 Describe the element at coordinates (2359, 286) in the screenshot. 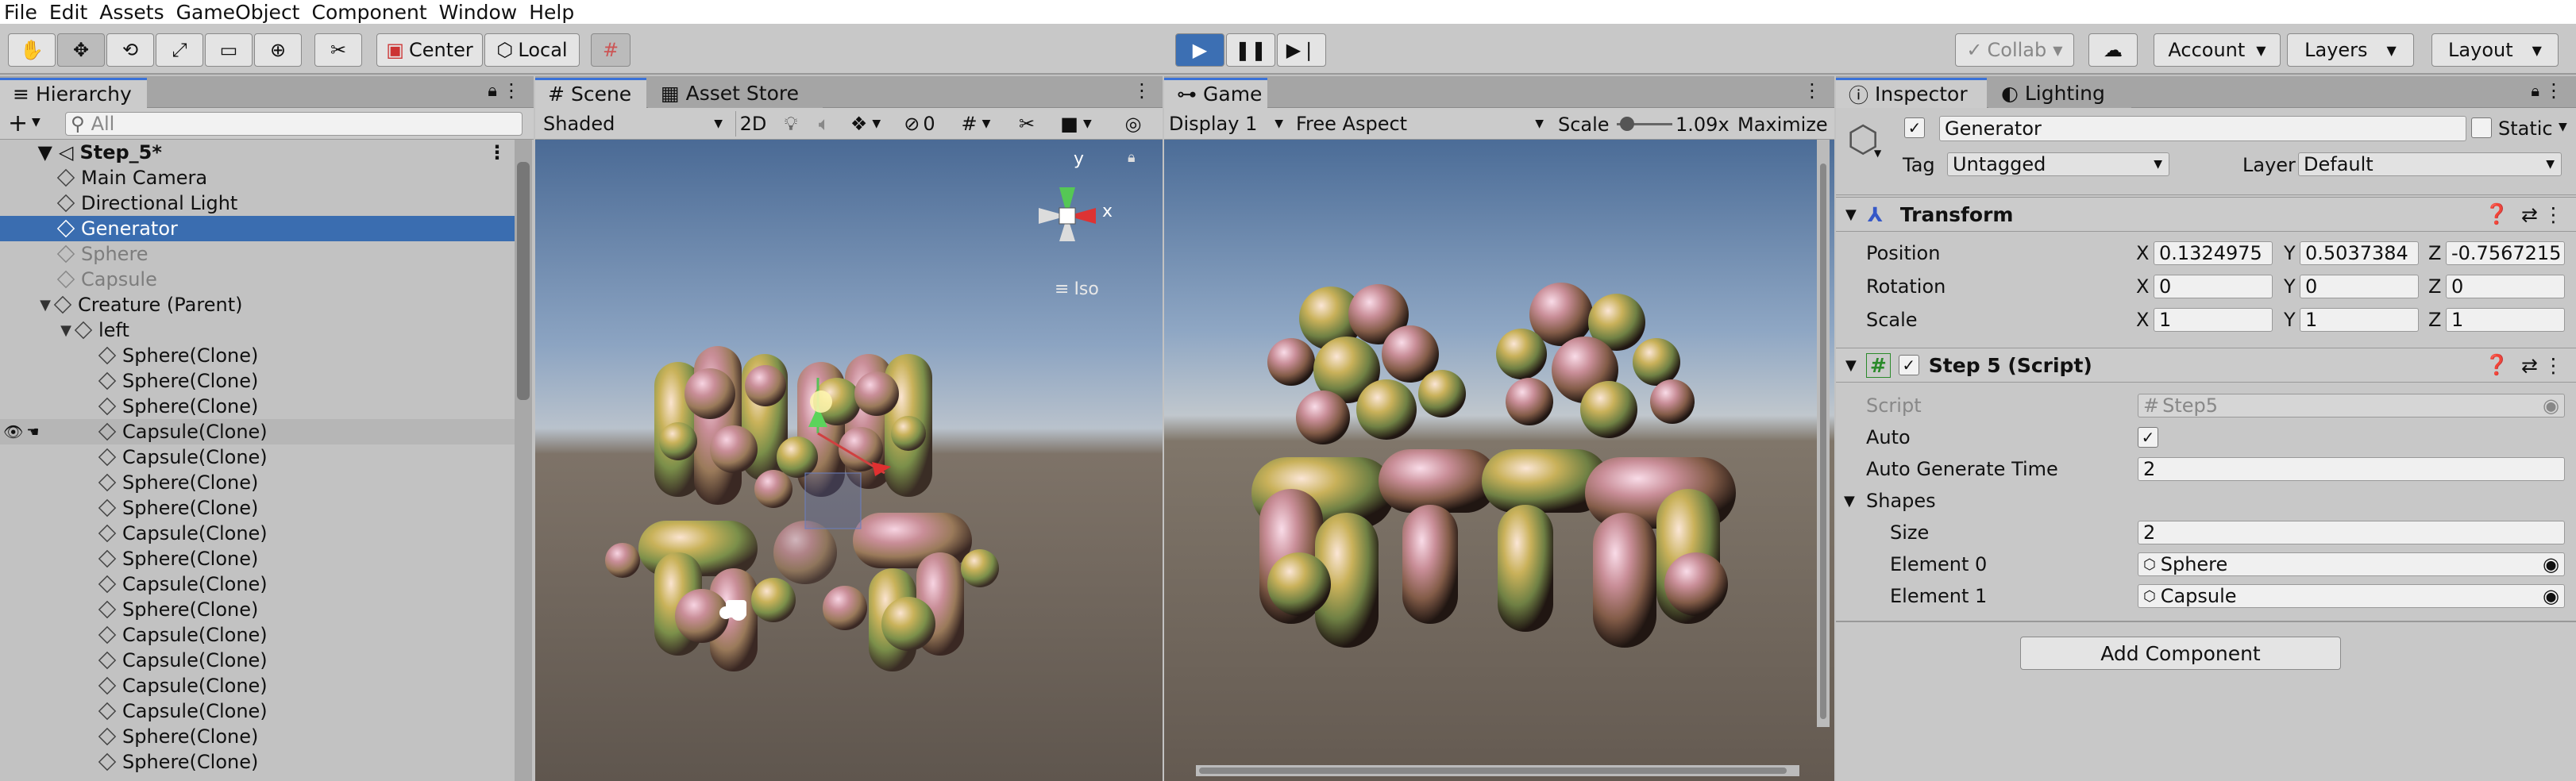

I see `rotation-y-field: 0` at that location.